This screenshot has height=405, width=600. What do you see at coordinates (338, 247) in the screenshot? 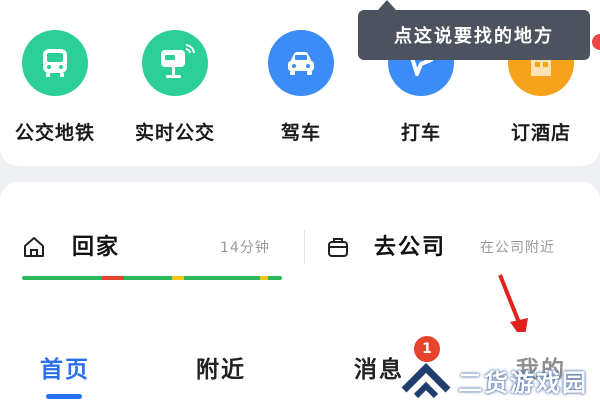
I see `briefcase-icon` at bounding box center [338, 247].